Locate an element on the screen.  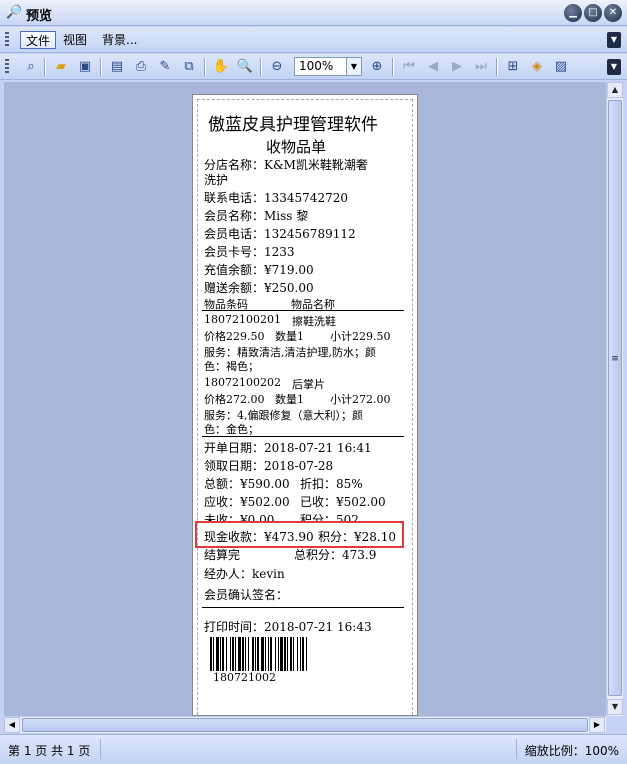
item-qty: 数量1 is located at coordinates (289, 336).